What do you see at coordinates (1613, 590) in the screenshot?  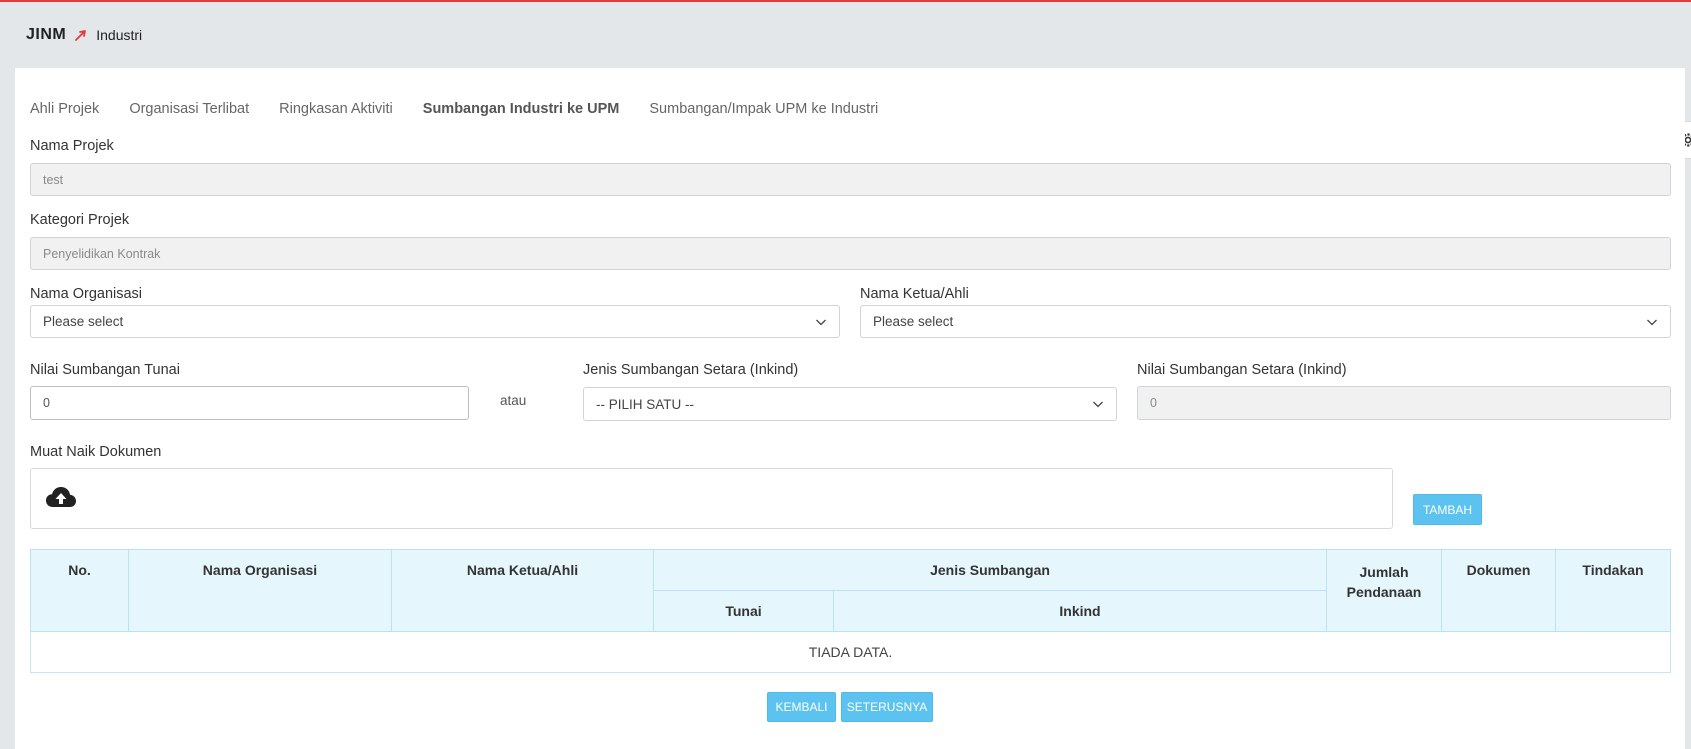 I see `col-tindakan: Tindakan` at bounding box center [1613, 590].